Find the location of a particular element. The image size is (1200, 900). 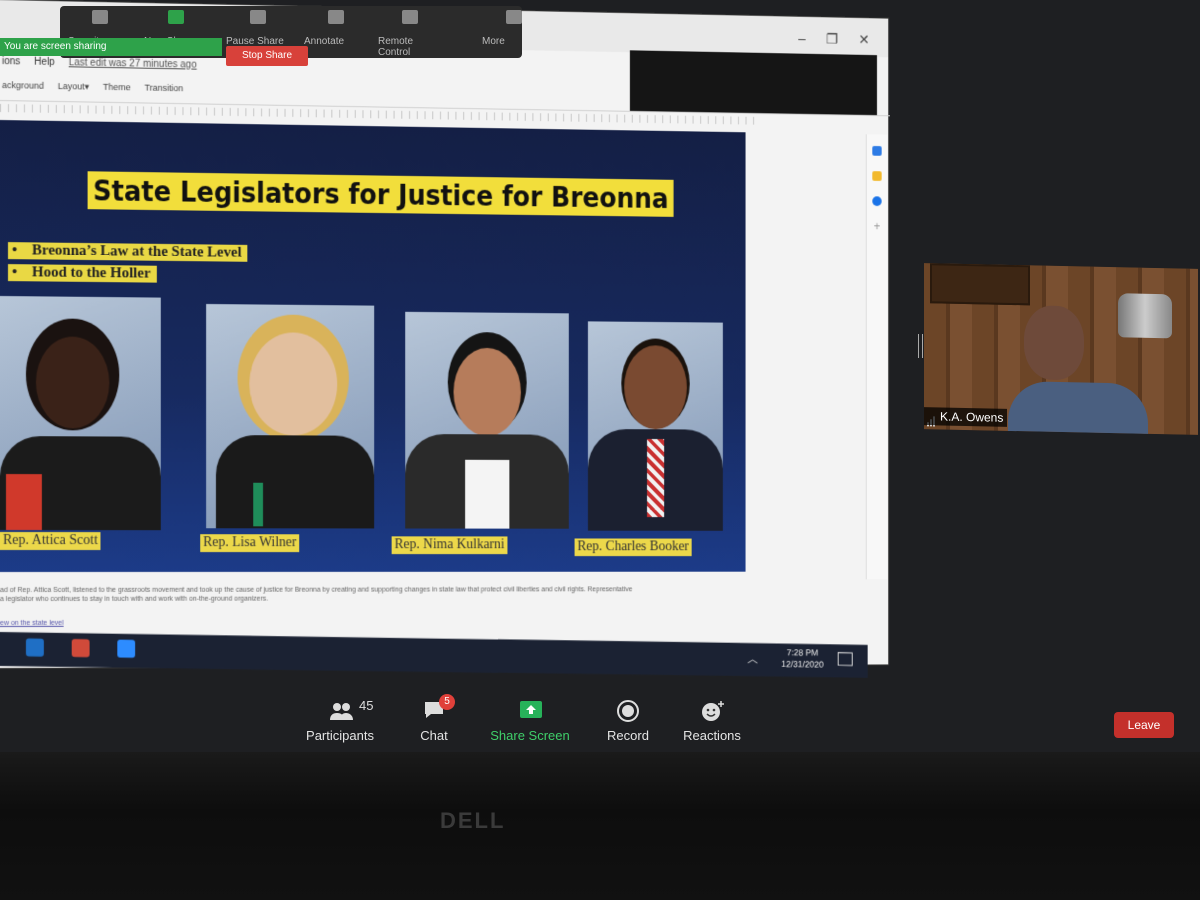

legislator-caption: Rep. Attica Scott is located at coordinates (50, 541).